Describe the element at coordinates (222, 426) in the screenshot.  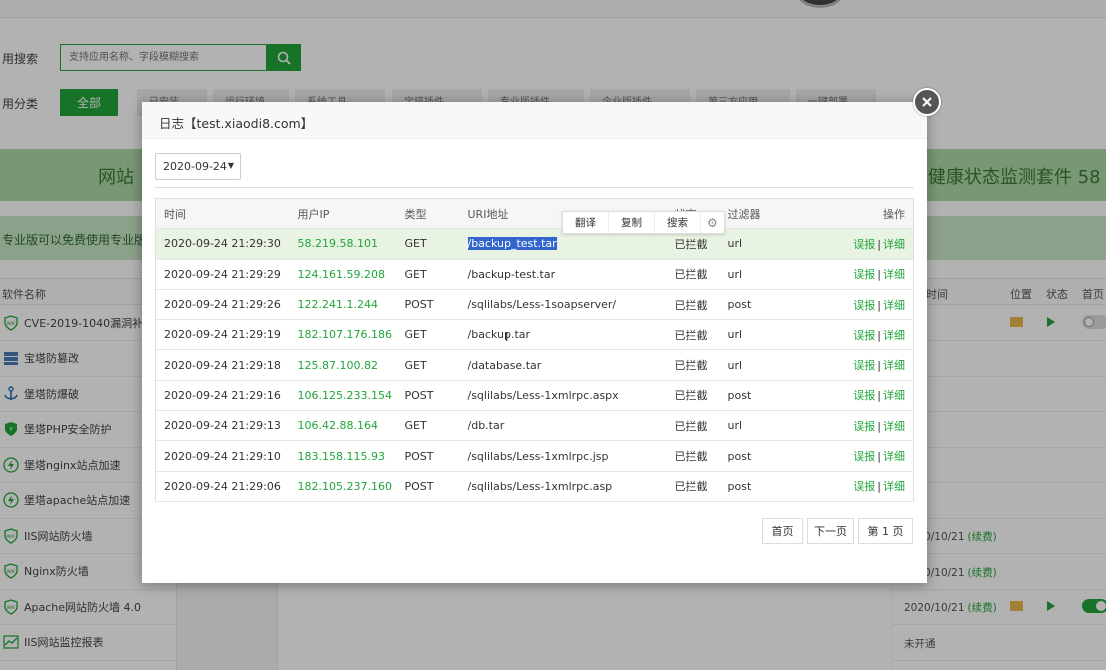
I see `log-time: 2020-09-24 21:29:13` at that location.